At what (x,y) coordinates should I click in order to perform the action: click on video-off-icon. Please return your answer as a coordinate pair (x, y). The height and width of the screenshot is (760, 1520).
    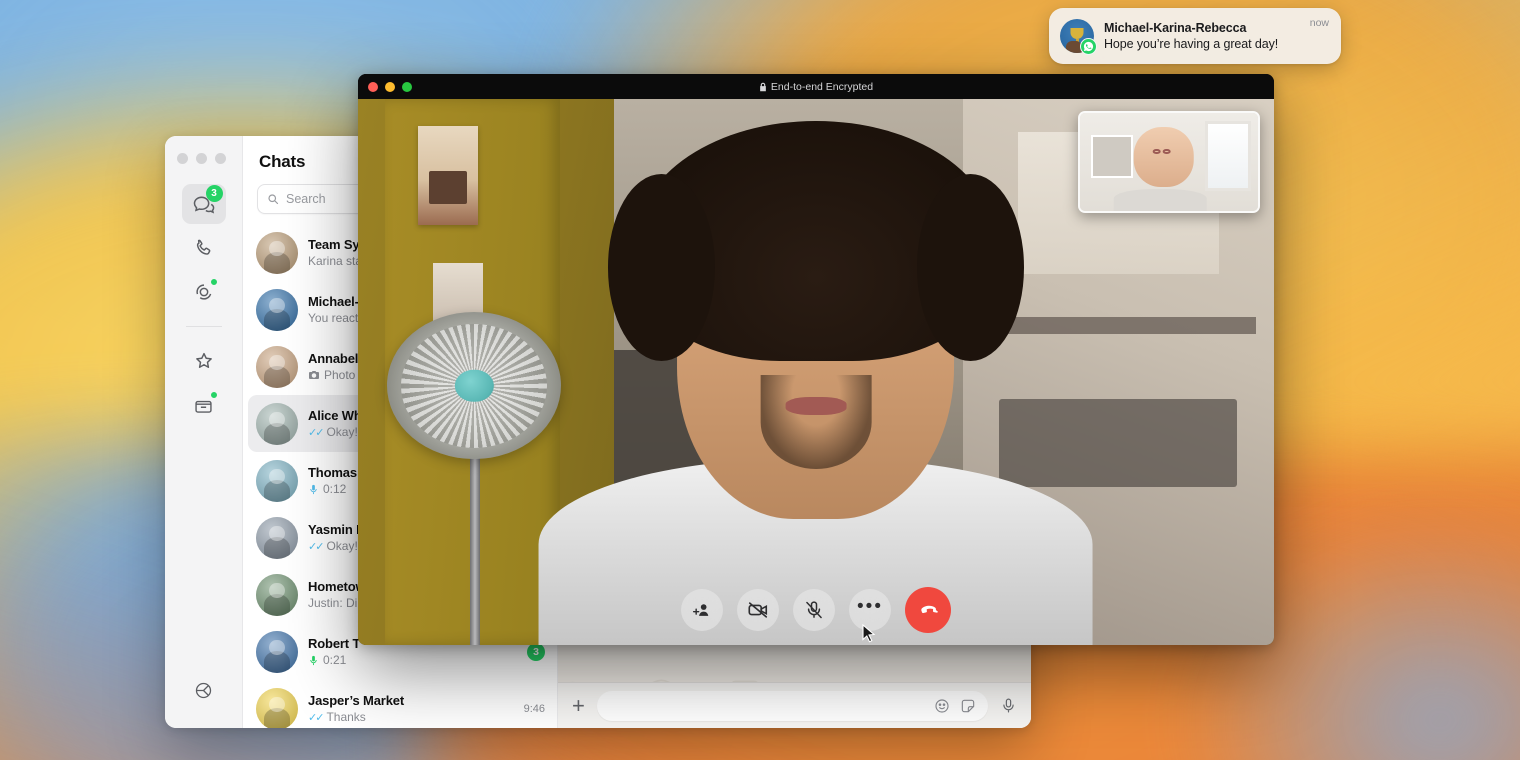
    Looking at the image, I should click on (758, 610).